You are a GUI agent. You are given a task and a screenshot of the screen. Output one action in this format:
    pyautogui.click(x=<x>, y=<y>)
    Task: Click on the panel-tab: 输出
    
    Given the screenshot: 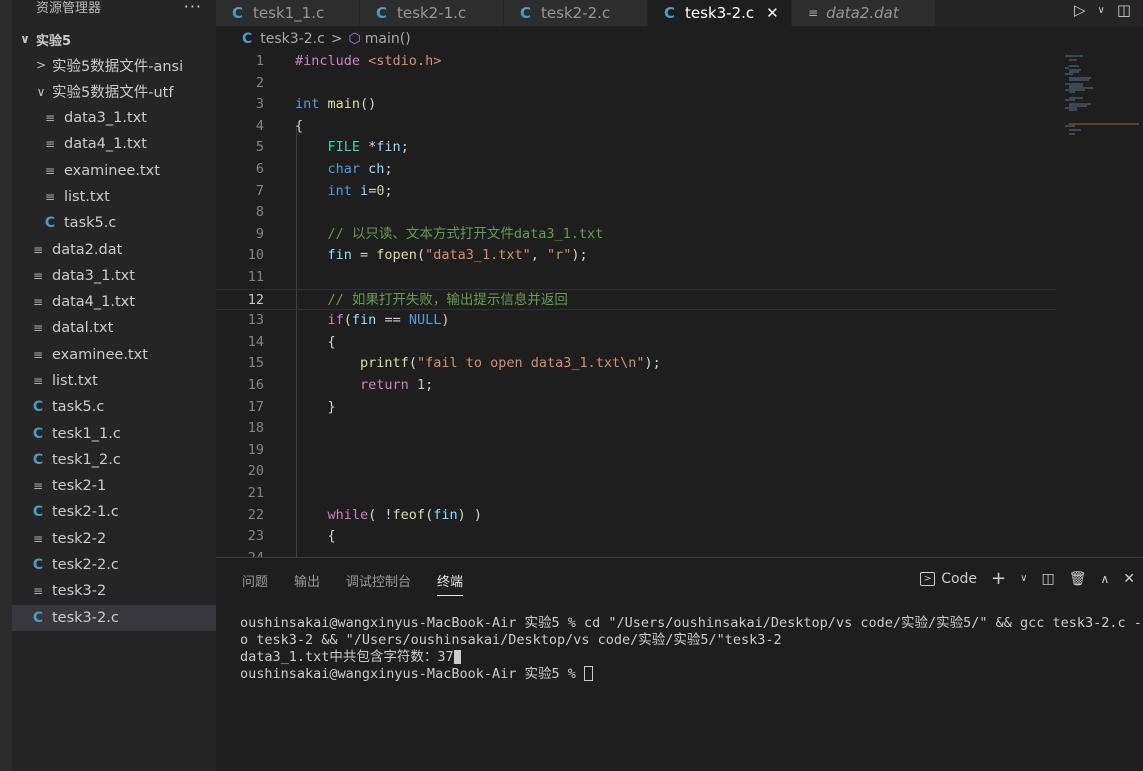 What is the action you would take?
    pyautogui.click(x=307, y=583)
    